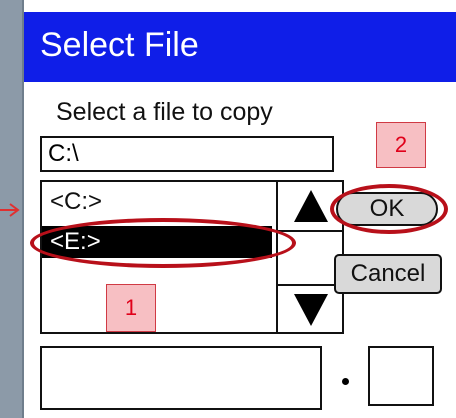 This screenshot has width=456, height=418. I want to click on cancel-button: Cancel, so click(388, 274).